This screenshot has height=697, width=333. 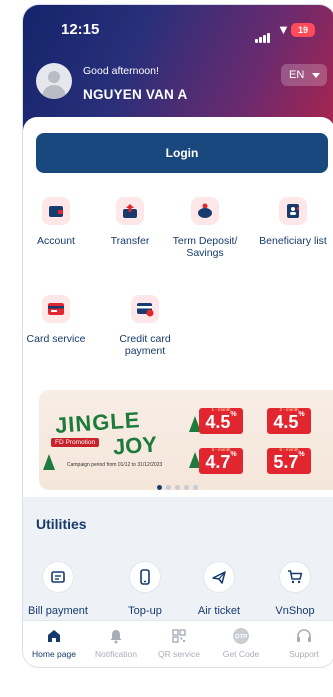 What do you see at coordinates (135, 94) in the screenshot?
I see `user-name: NGUYEN VAN A` at bounding box center [135, 94].